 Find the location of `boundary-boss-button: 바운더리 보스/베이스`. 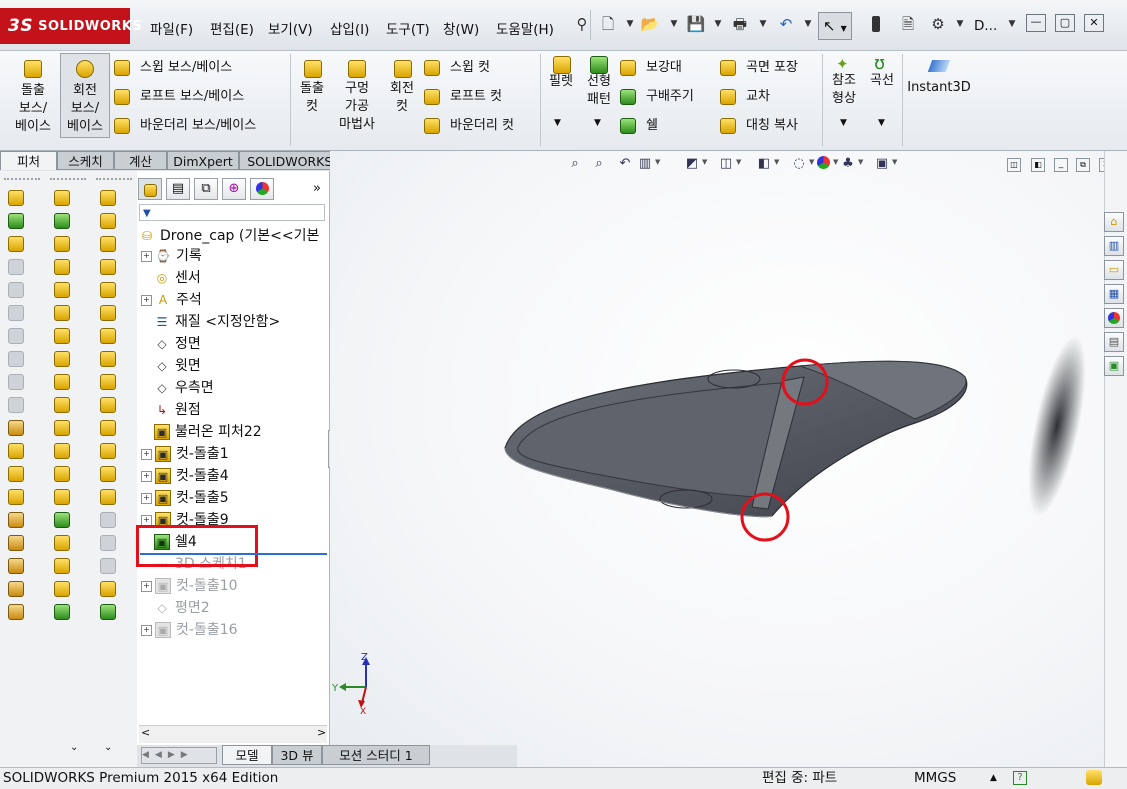

boundary-boss-button: 바운더리 보스/베이스 is located at coordinates (185, 124).